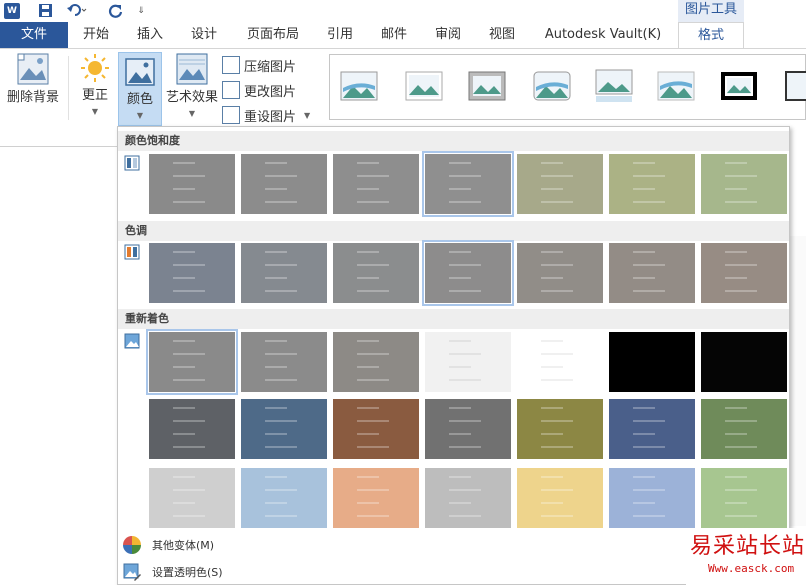 Image resolution: width=806 pixels, height=585 pixels. What do you see at coordinates (340, 35) in the screenshot?
I see `tab-references: 引用` at bounding box center [340, 35].